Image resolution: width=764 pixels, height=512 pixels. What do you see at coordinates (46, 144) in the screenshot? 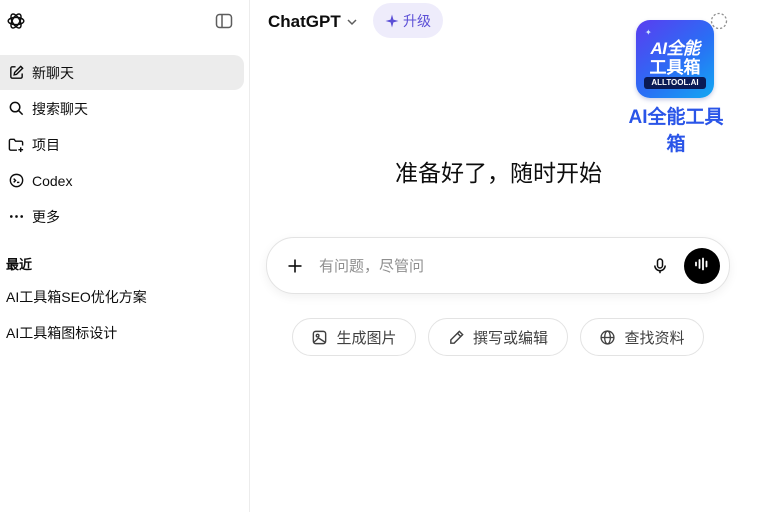
I see `sidebar-item-label: 项目` at bounding box center [46, 144].